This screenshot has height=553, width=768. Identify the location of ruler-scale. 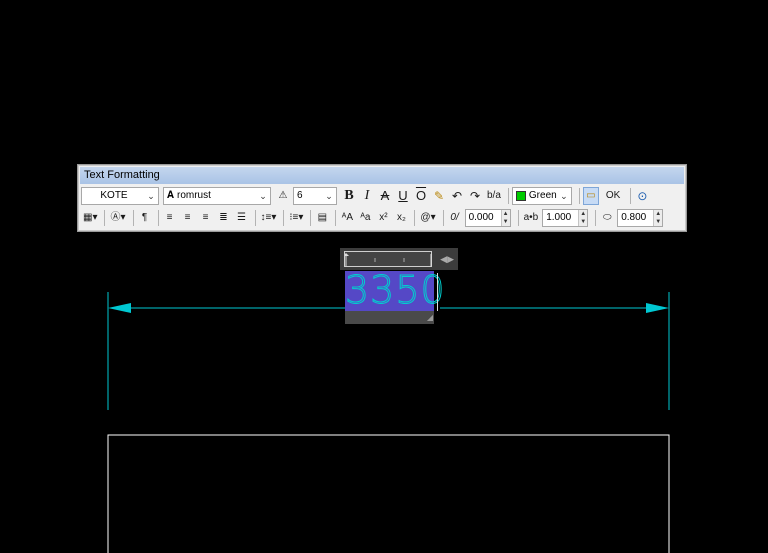
(387, 259).